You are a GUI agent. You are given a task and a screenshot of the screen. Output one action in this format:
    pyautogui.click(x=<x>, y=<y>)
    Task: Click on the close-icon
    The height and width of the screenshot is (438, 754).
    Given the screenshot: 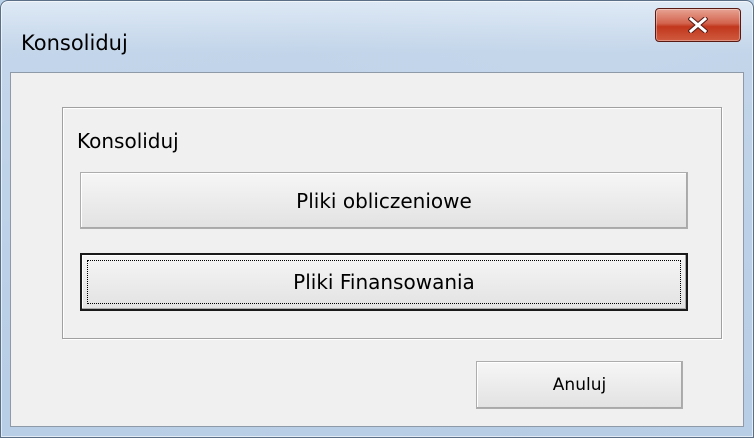 What is the action you would take?
    pyautogui.click(x=698, y=25)
    